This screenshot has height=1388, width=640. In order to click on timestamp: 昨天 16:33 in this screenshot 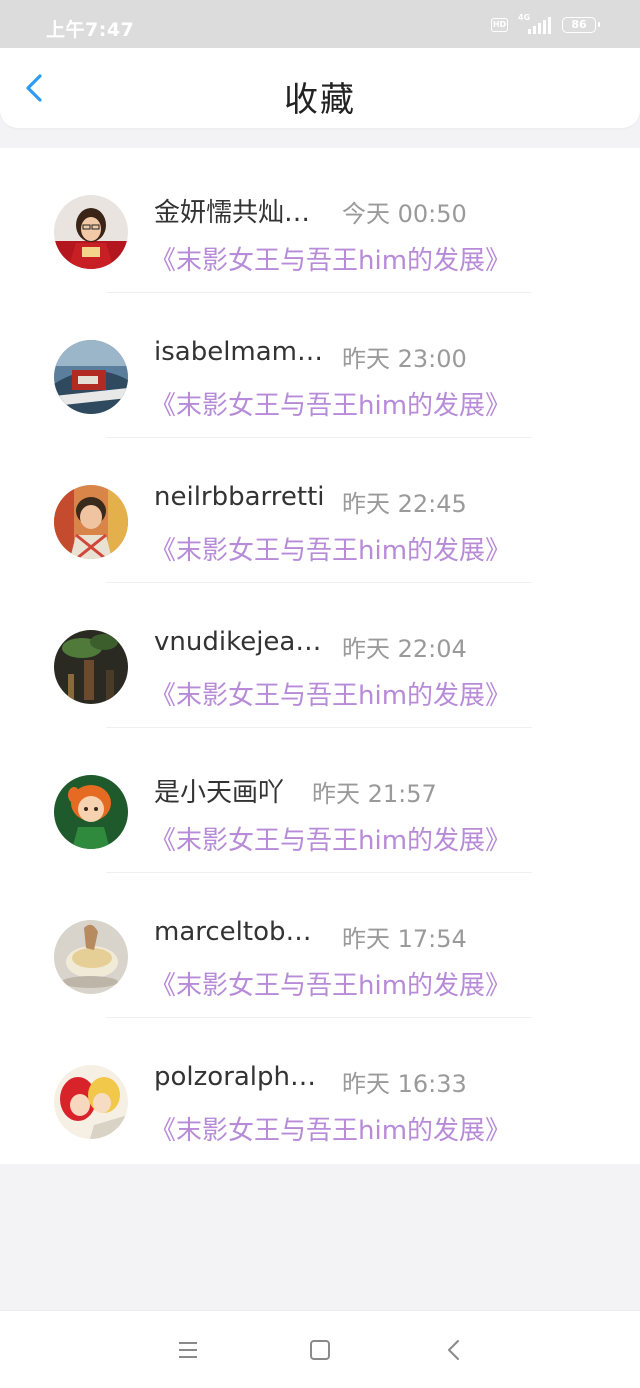, I will do `click(404, 1084)`.